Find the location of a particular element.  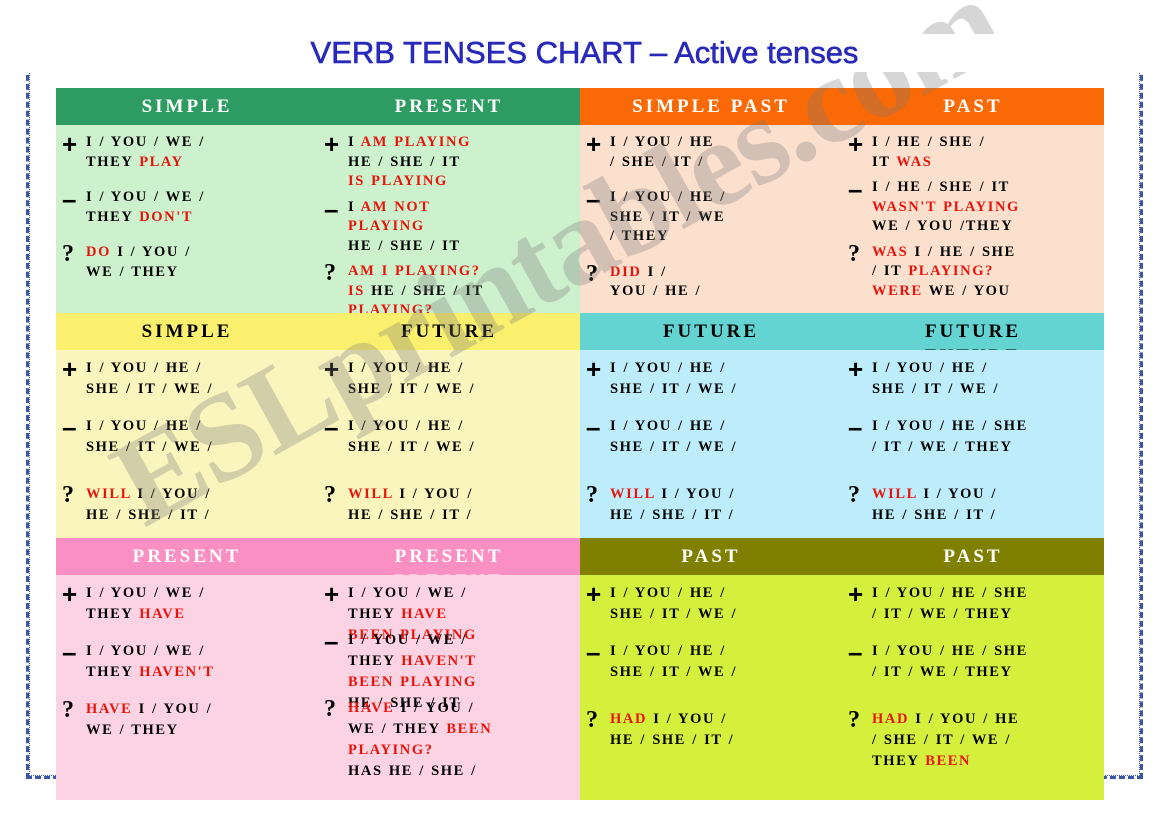

tense-header: PRESENT is located at coordinates (187, 556).